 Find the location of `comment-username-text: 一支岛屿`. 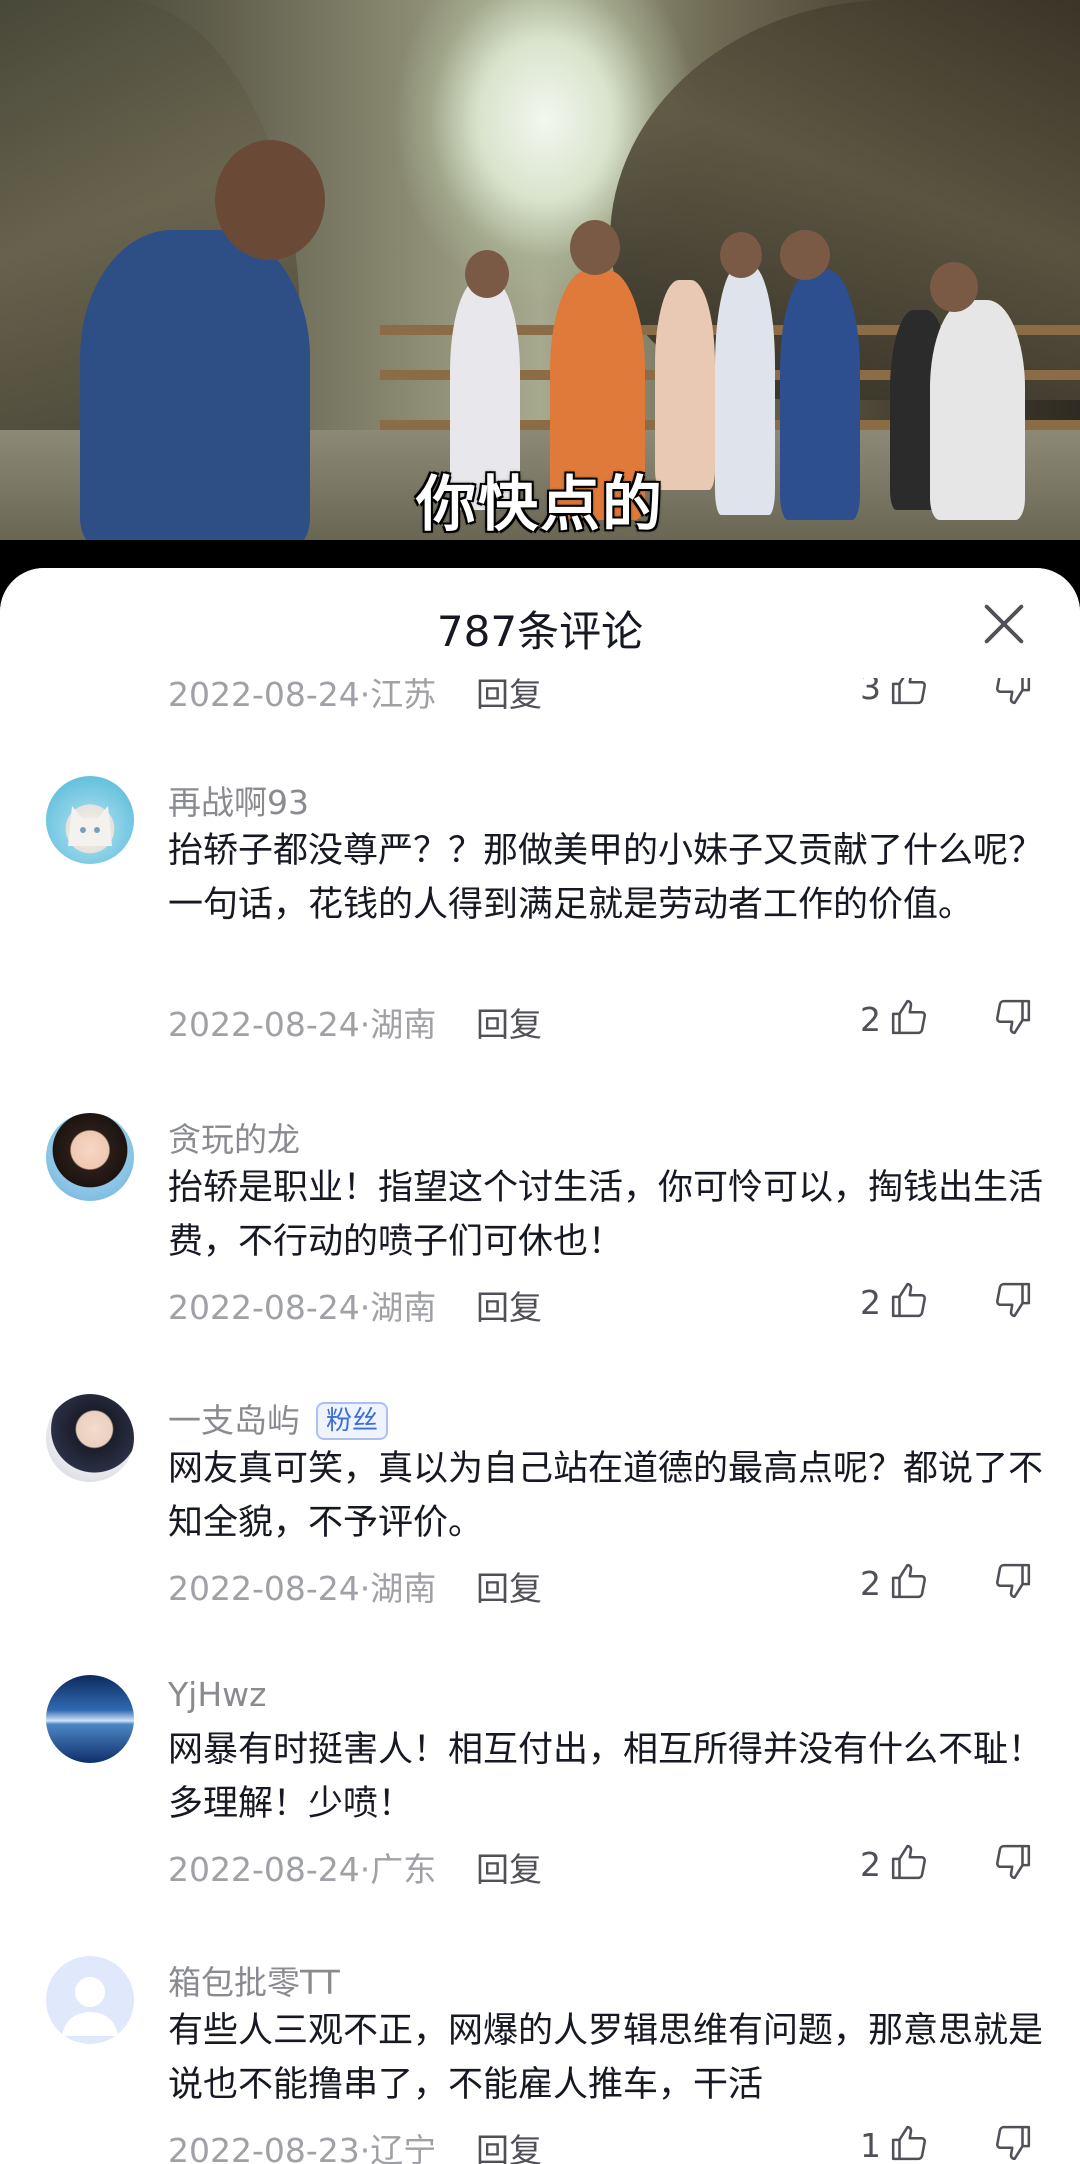

comment-username-text: 一支岛屿 is located at coordinates (234, 1420).